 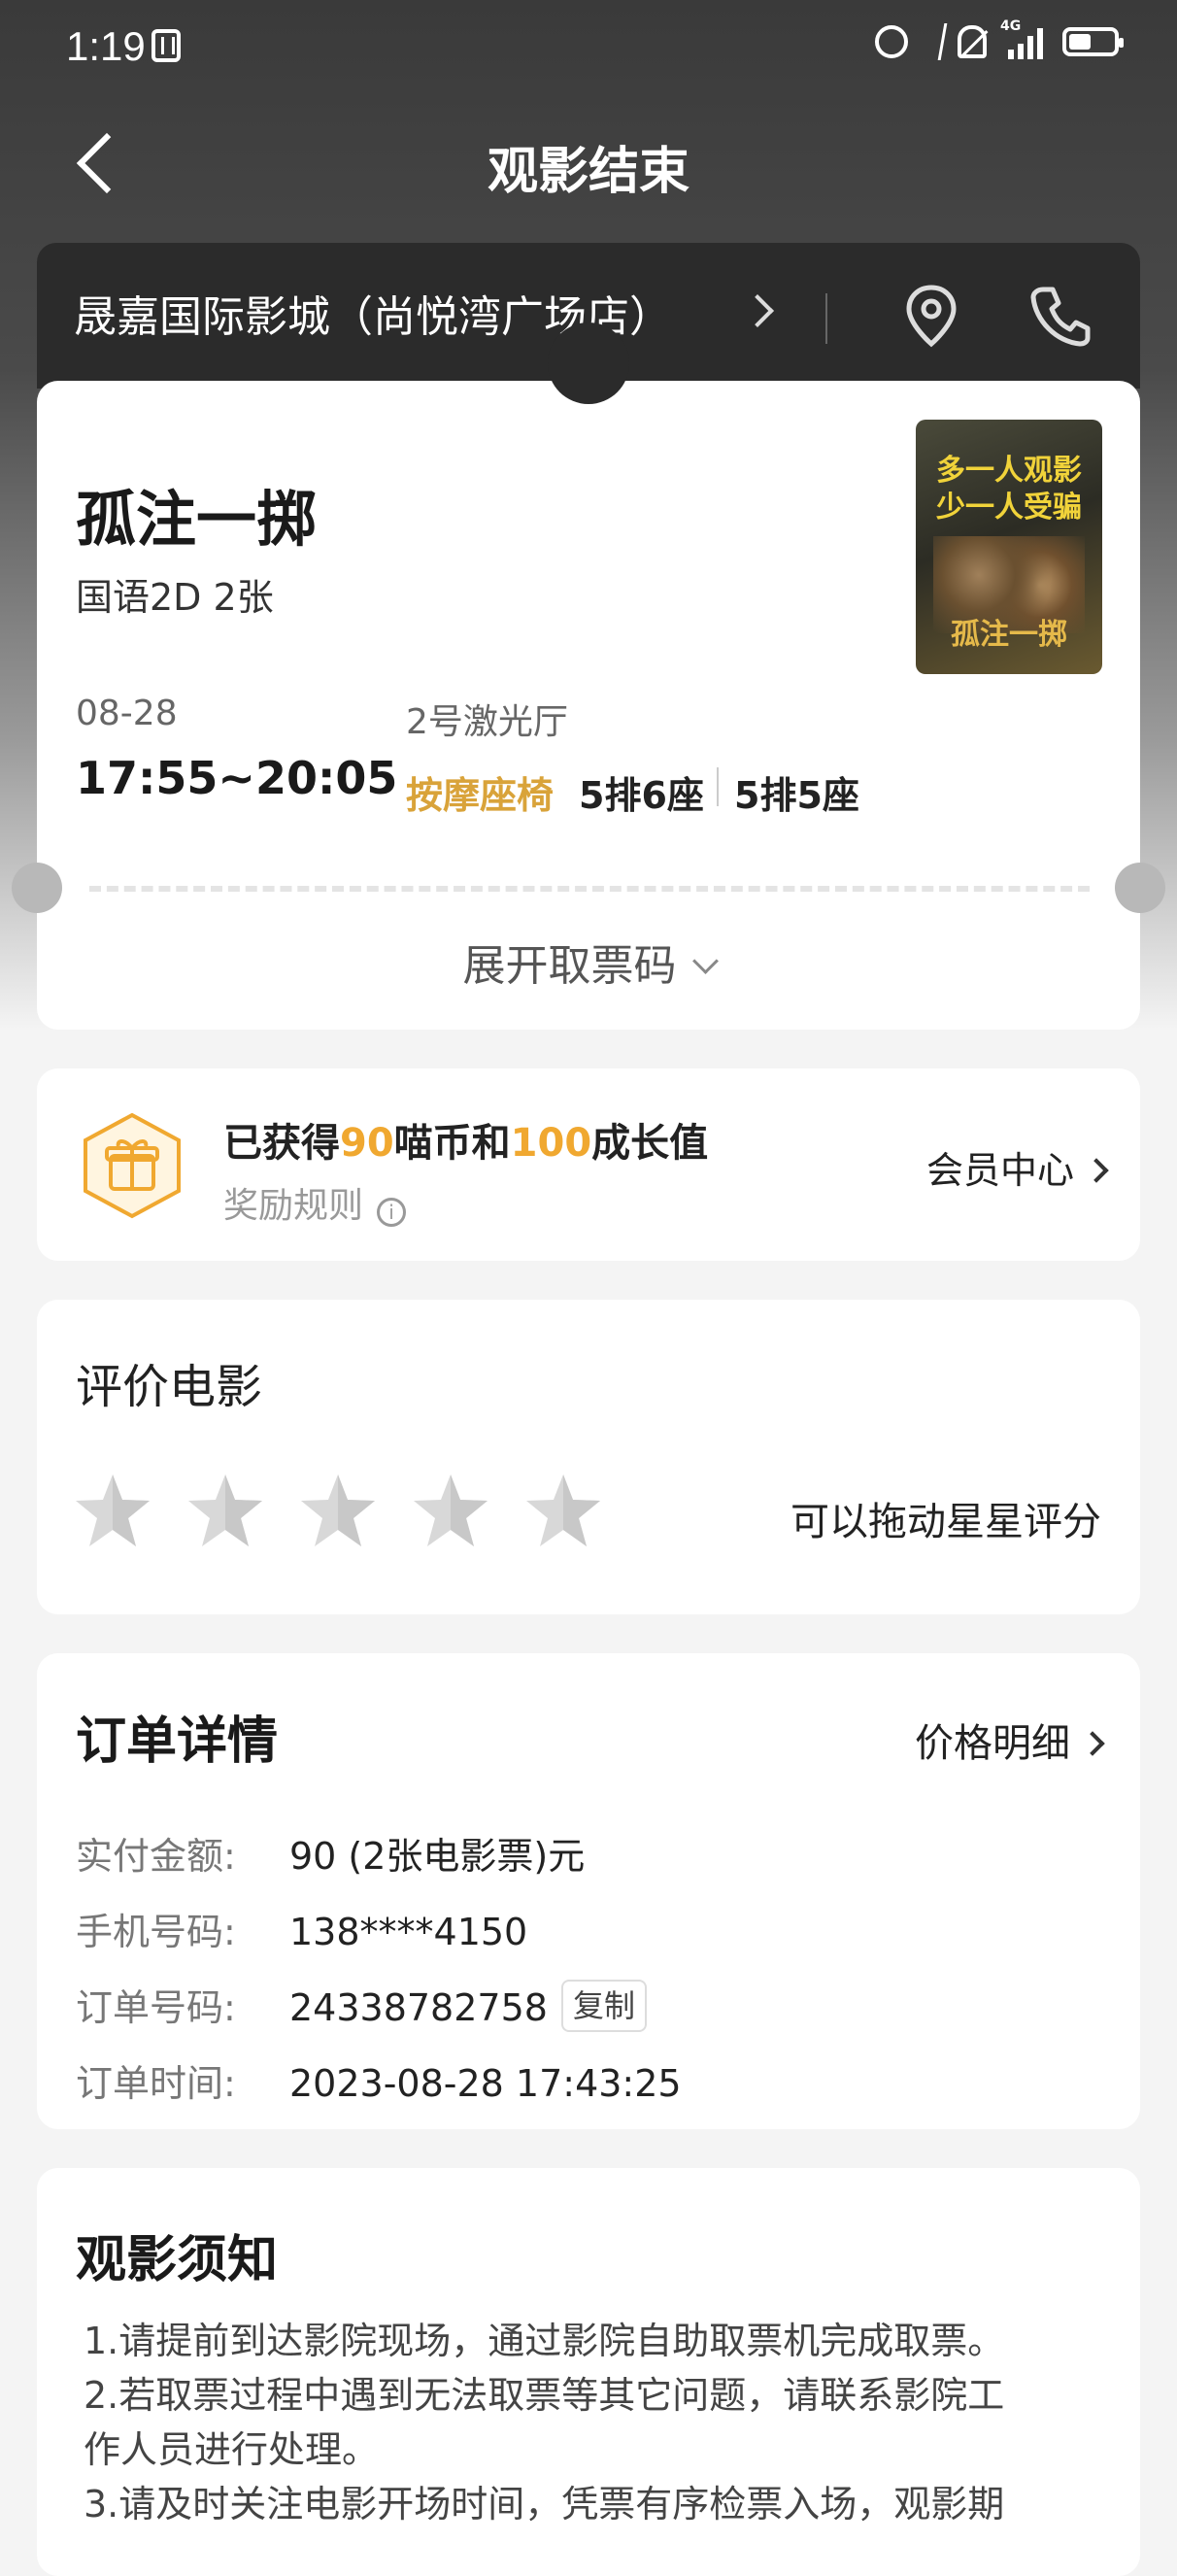 I want to click on location-button, so click(x=931, y=316).